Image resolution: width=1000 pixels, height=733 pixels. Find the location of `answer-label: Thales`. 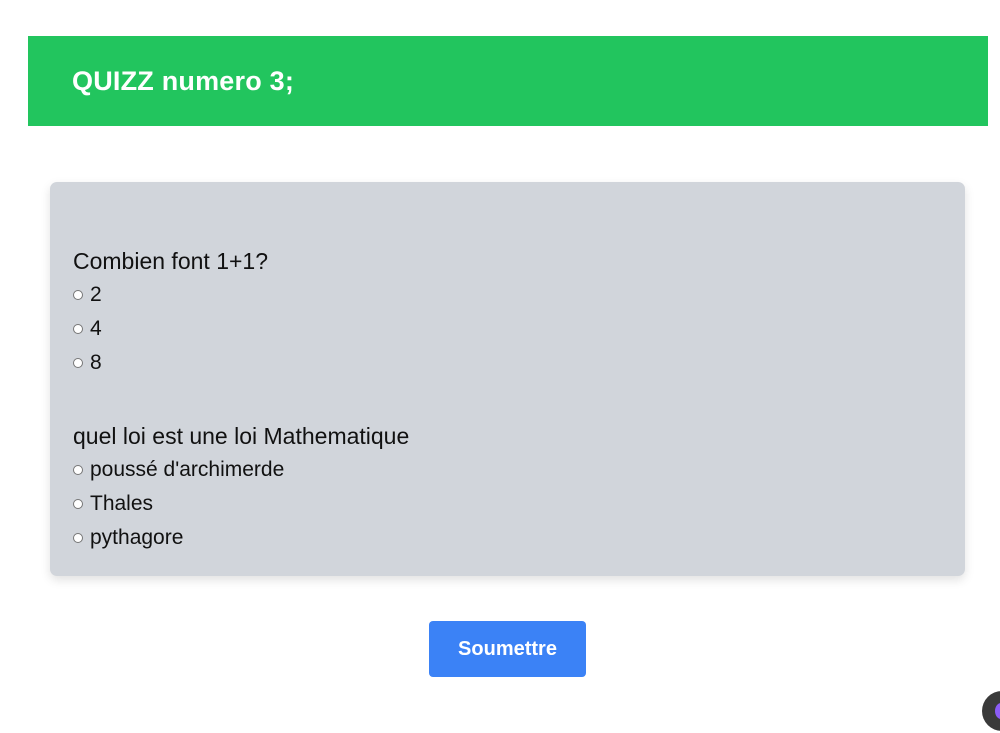

answer-label: Thales is located at coordinates (122, 503).